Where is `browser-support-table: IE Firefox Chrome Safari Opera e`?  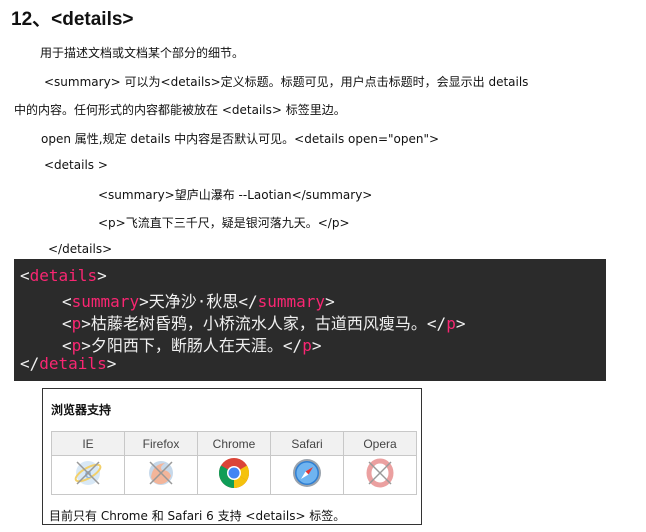 browser-support-table: IE Firefox Chrome Safari Opera e is located at coordinates (234, 463).